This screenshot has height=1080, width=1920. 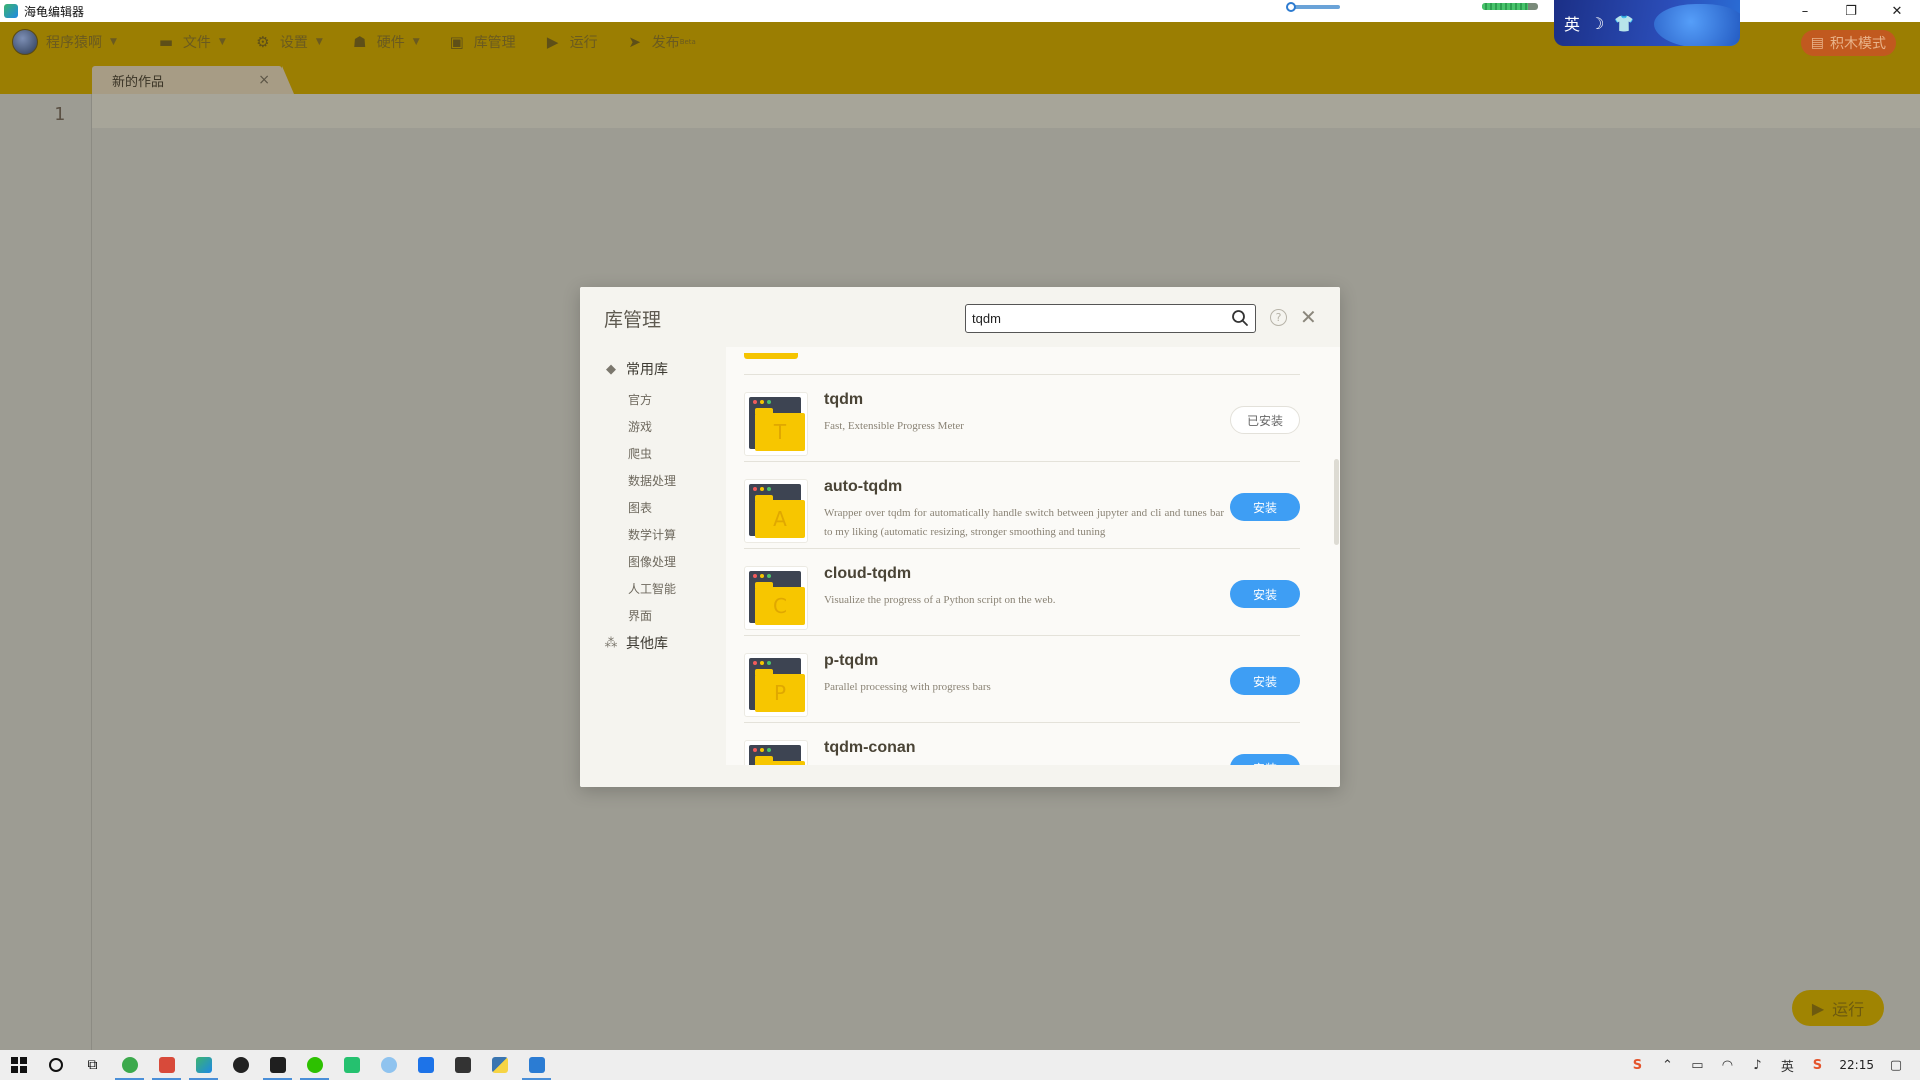 What do you see at coordinates (25, 42) in the screenshot?
I see `avatar` at bounding box center [25, 42].